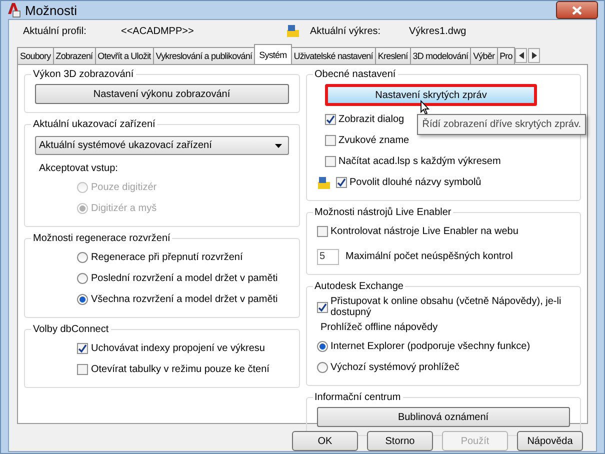 The width and height of the screenshot is (605, 454). I want to click on dialog-button: Nápověda, so click(550, 441).